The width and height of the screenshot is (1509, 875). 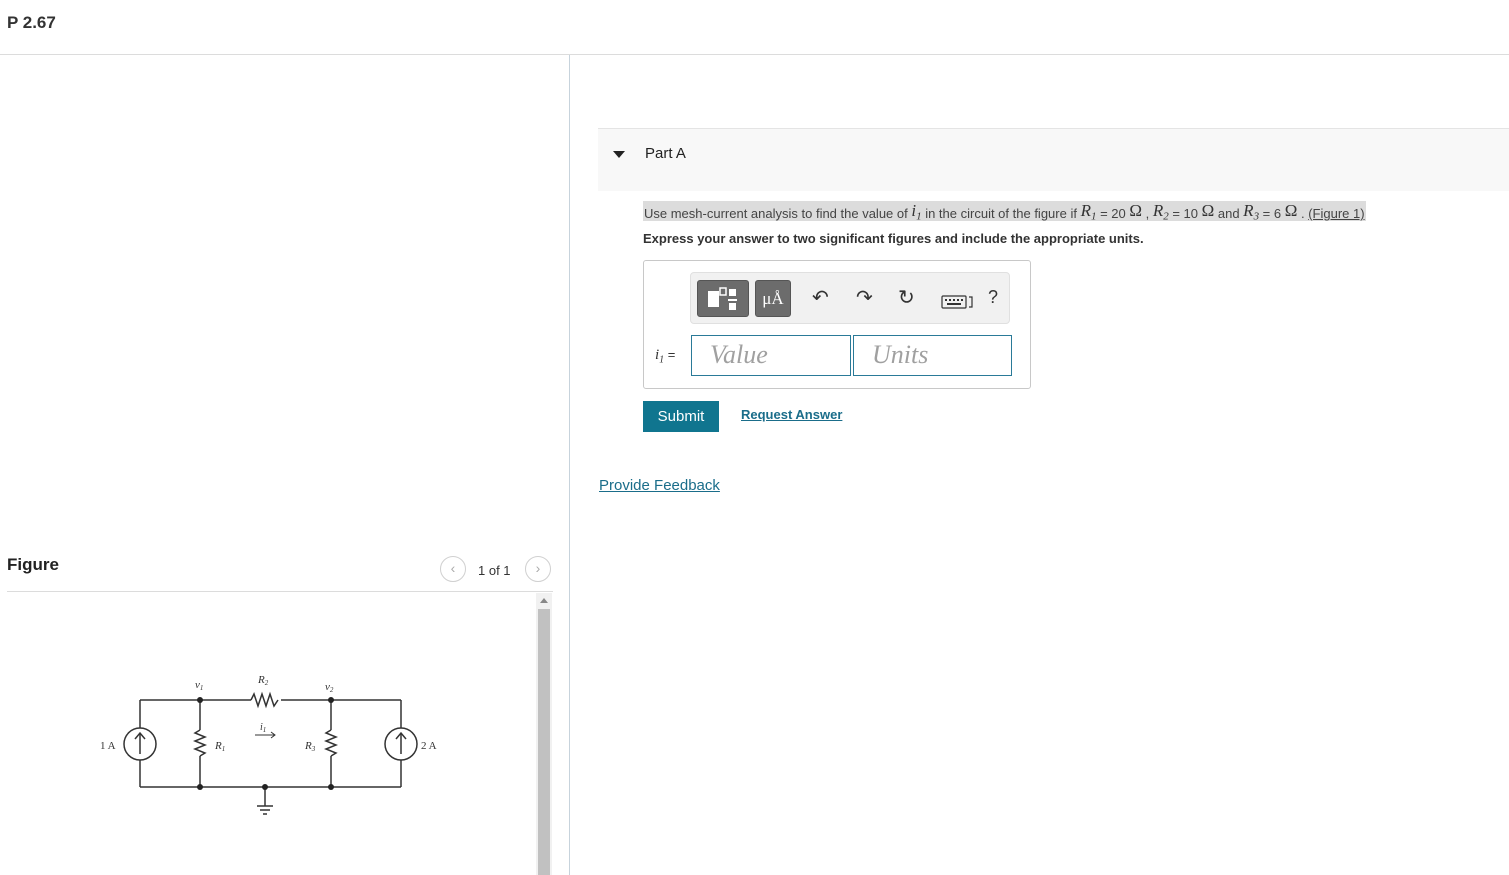 What do you see at coordinates (791, 414) in the screenshot?
I see `request-answer-link: Request Answer` at bounding box center [791, 414].